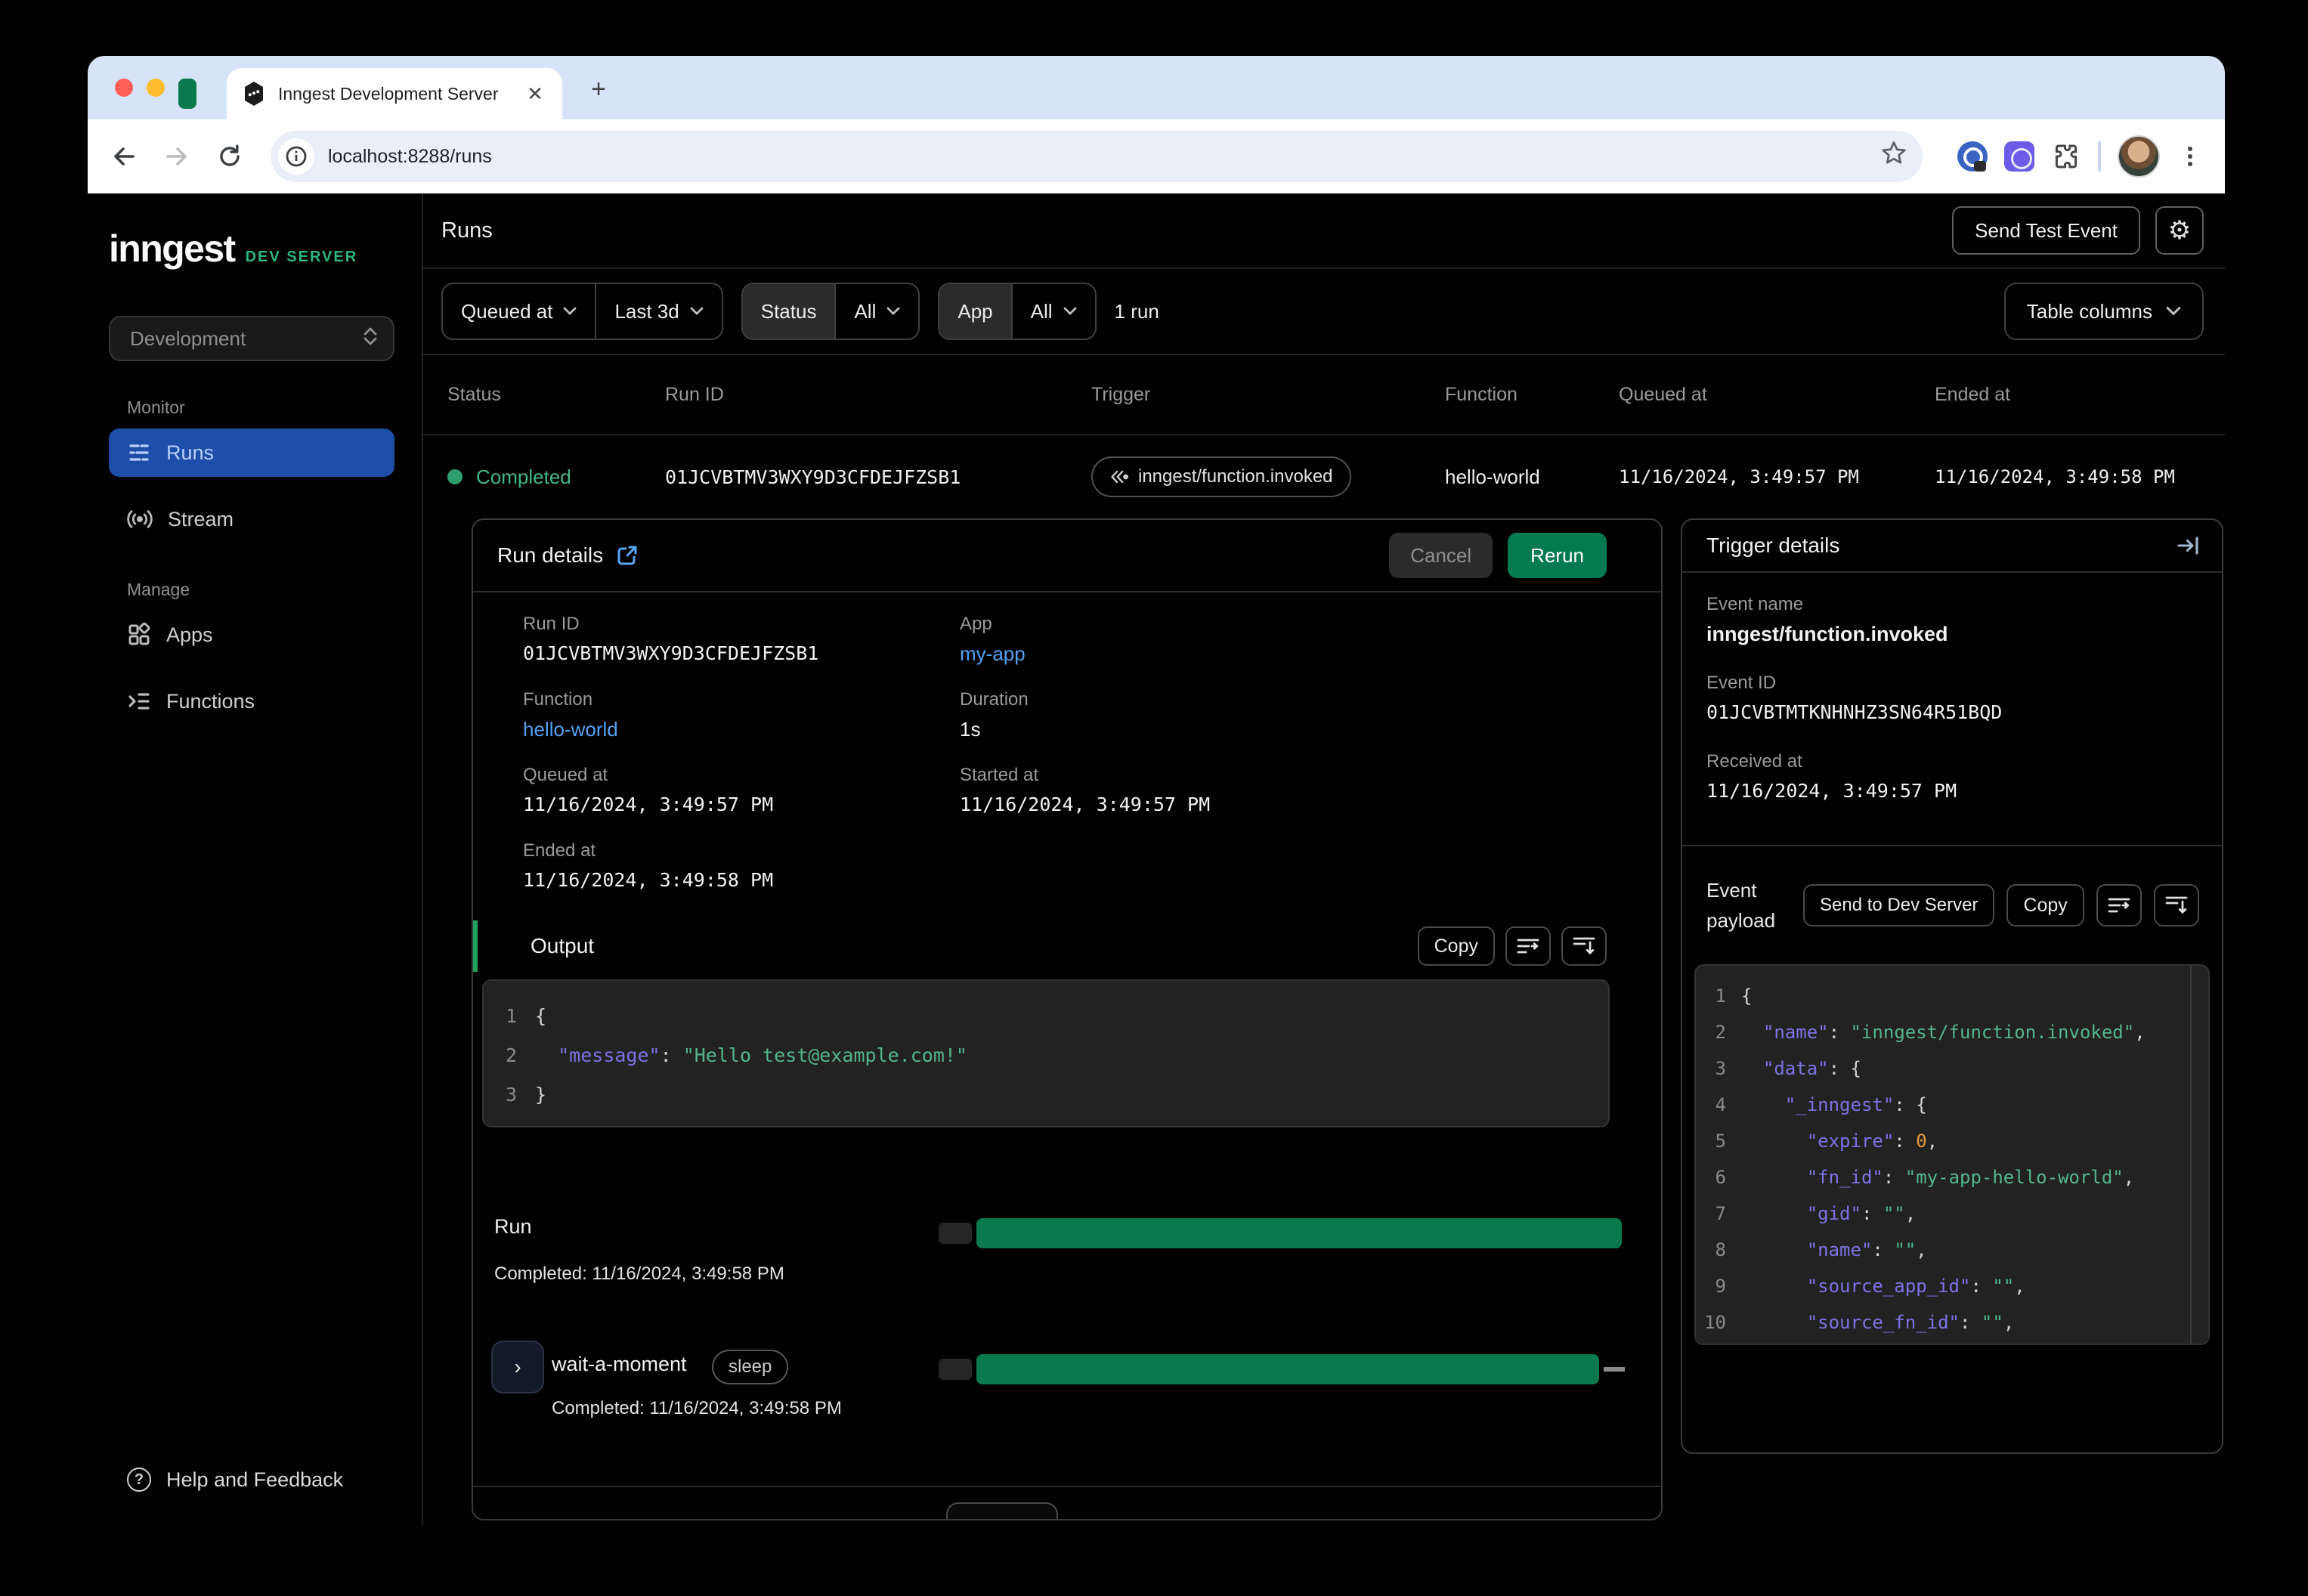 The width and height of the screenshot is (2308, 1596). I want to click on field-duration: Duration 1s, so click(1283, 727).